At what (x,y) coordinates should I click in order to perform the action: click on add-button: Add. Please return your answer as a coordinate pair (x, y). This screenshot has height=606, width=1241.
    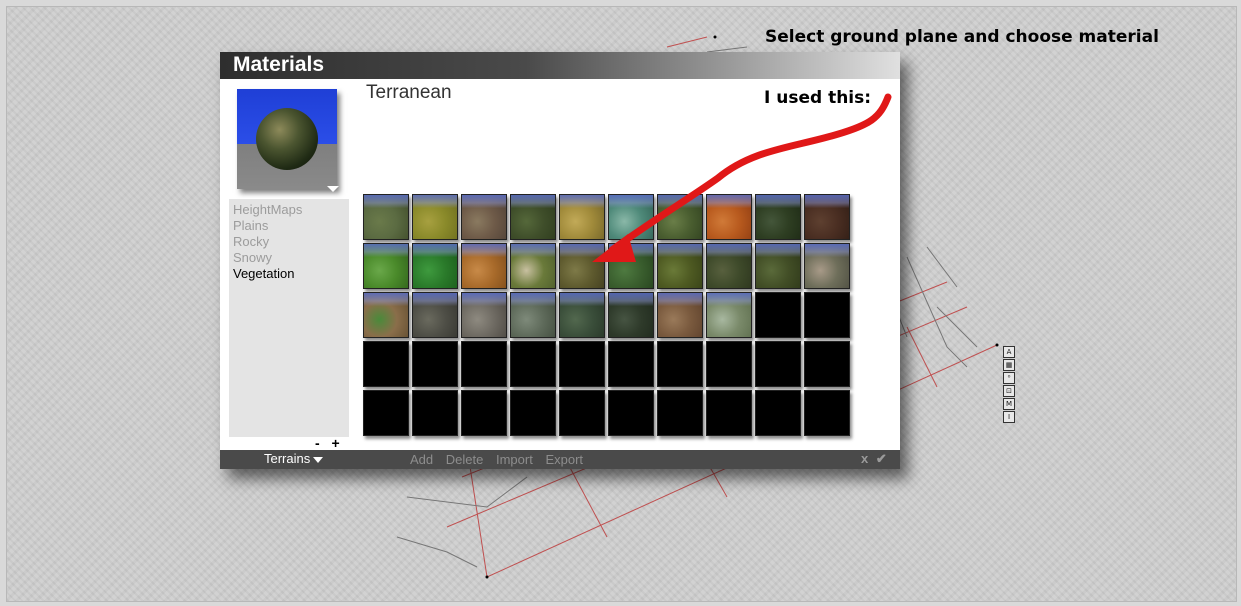
    Looking at the image, I should click on (421, 459).